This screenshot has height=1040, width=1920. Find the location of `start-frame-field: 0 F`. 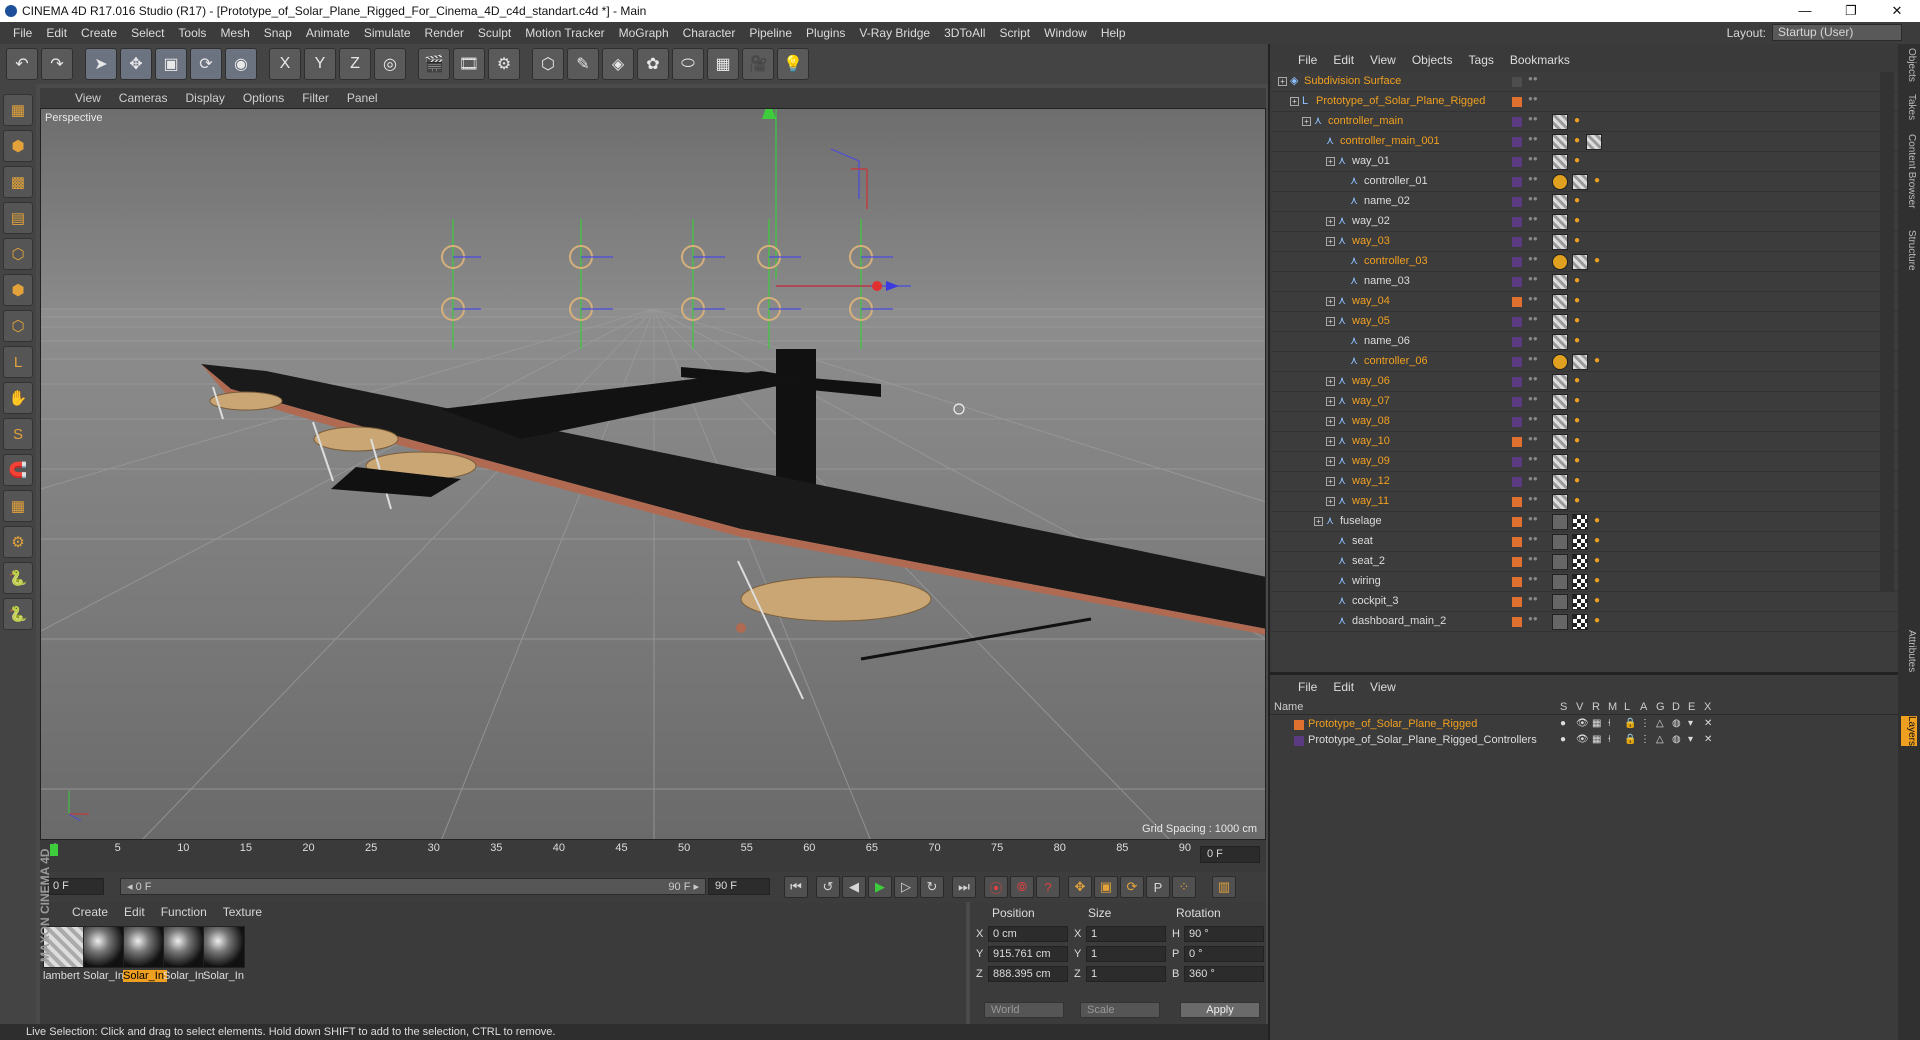

start-frame-field: 0 F is located at coordinates (75, 886).